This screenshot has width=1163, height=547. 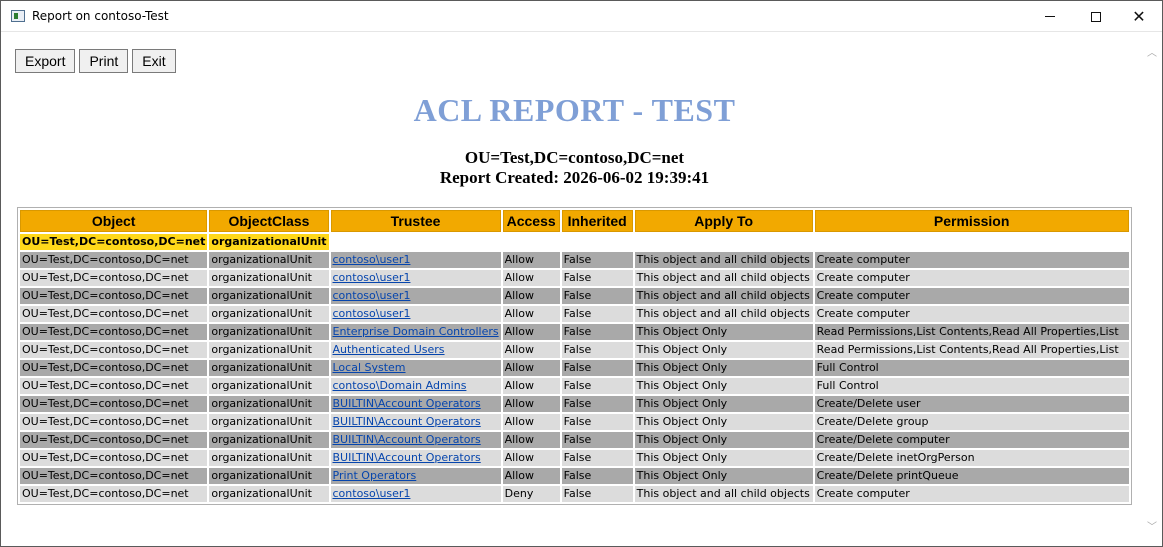 I want to click on title-bar: Report on contoso-Test ✕, so click(x=581, y=16).